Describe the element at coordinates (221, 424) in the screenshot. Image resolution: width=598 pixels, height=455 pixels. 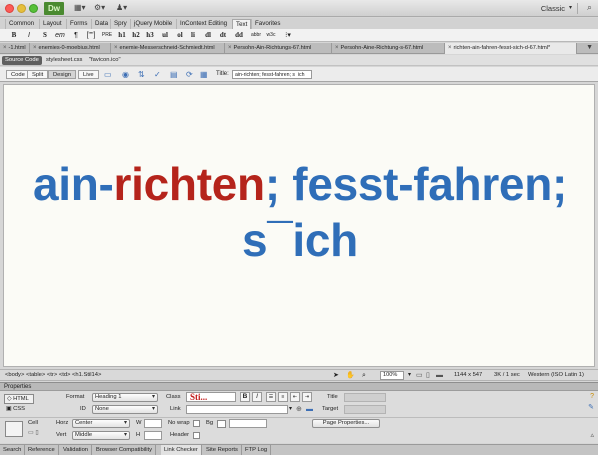
I see `bg-color-swatch` at that location.